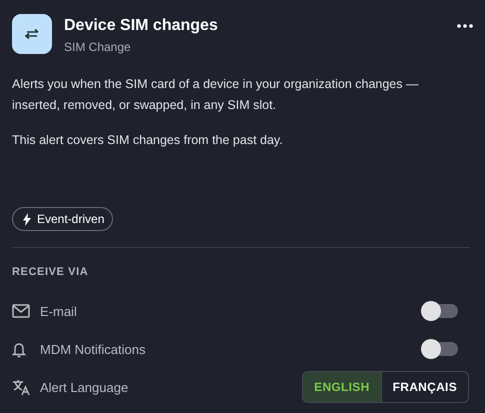  Describe the element at coordinates (21, 387) in the screenshot. I see `translate-icon` at that location.